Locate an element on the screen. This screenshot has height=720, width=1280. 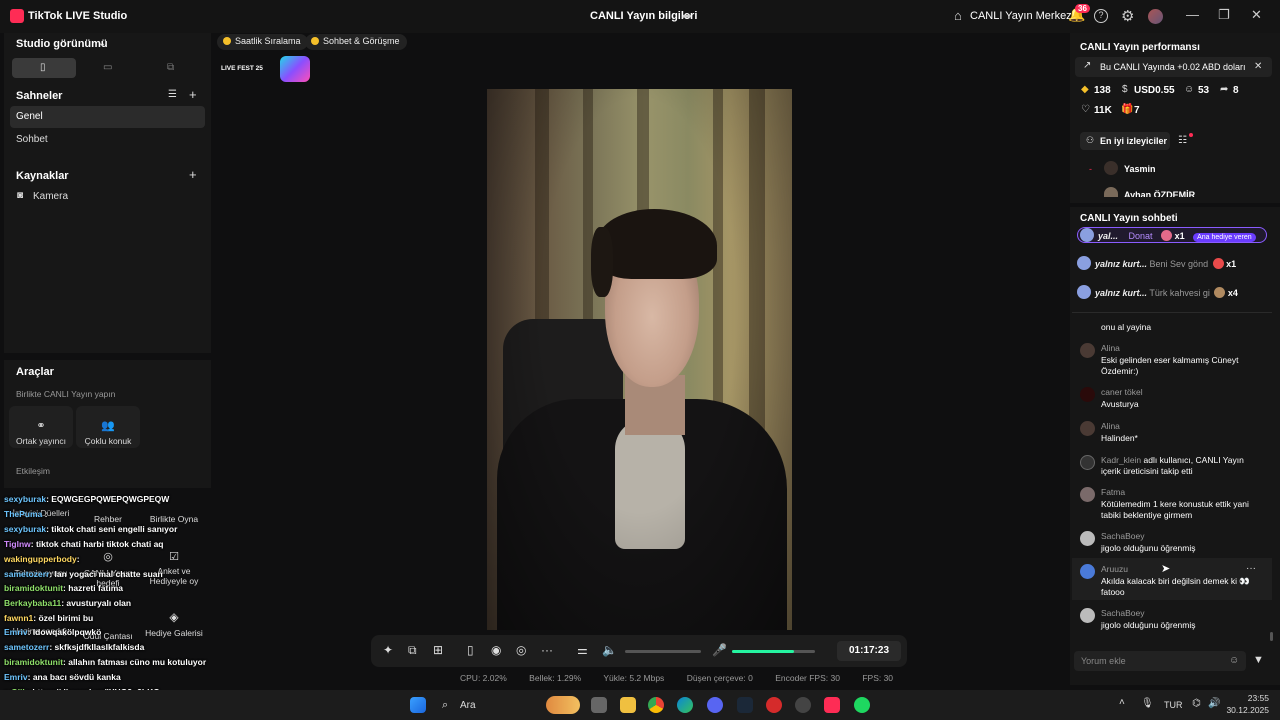
chat-title: CANLI Yayın sohbeti is located at coordinates (1129, 218).